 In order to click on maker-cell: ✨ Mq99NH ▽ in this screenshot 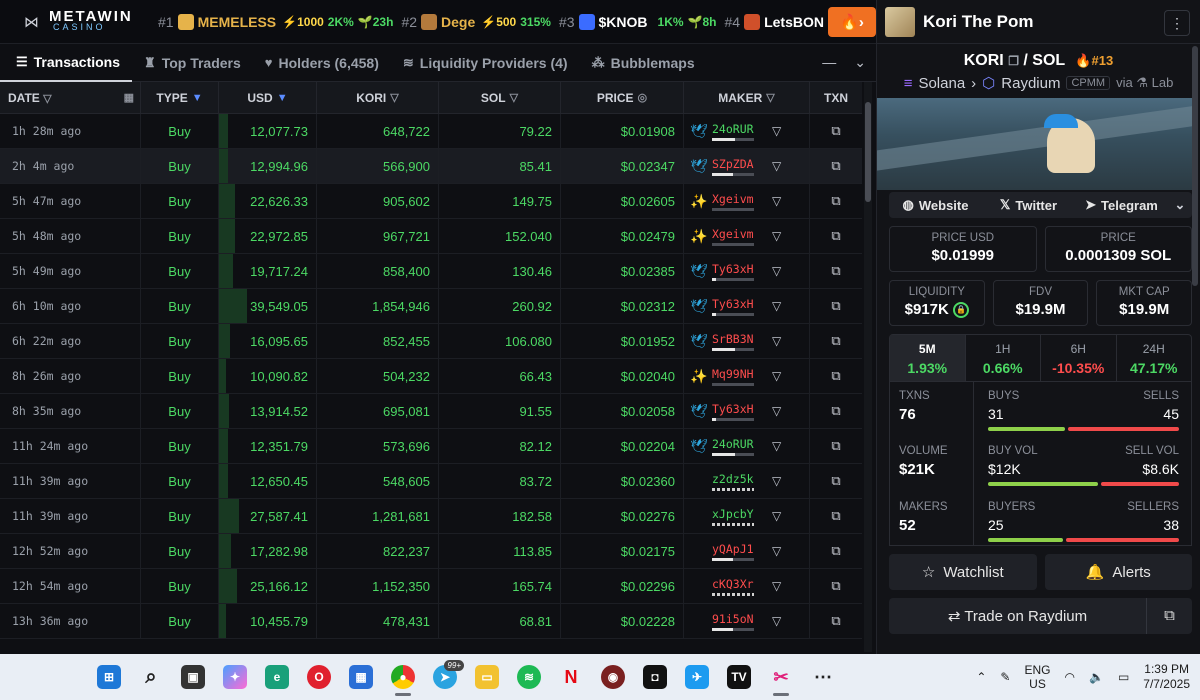, I will do `click(747, 376)`.